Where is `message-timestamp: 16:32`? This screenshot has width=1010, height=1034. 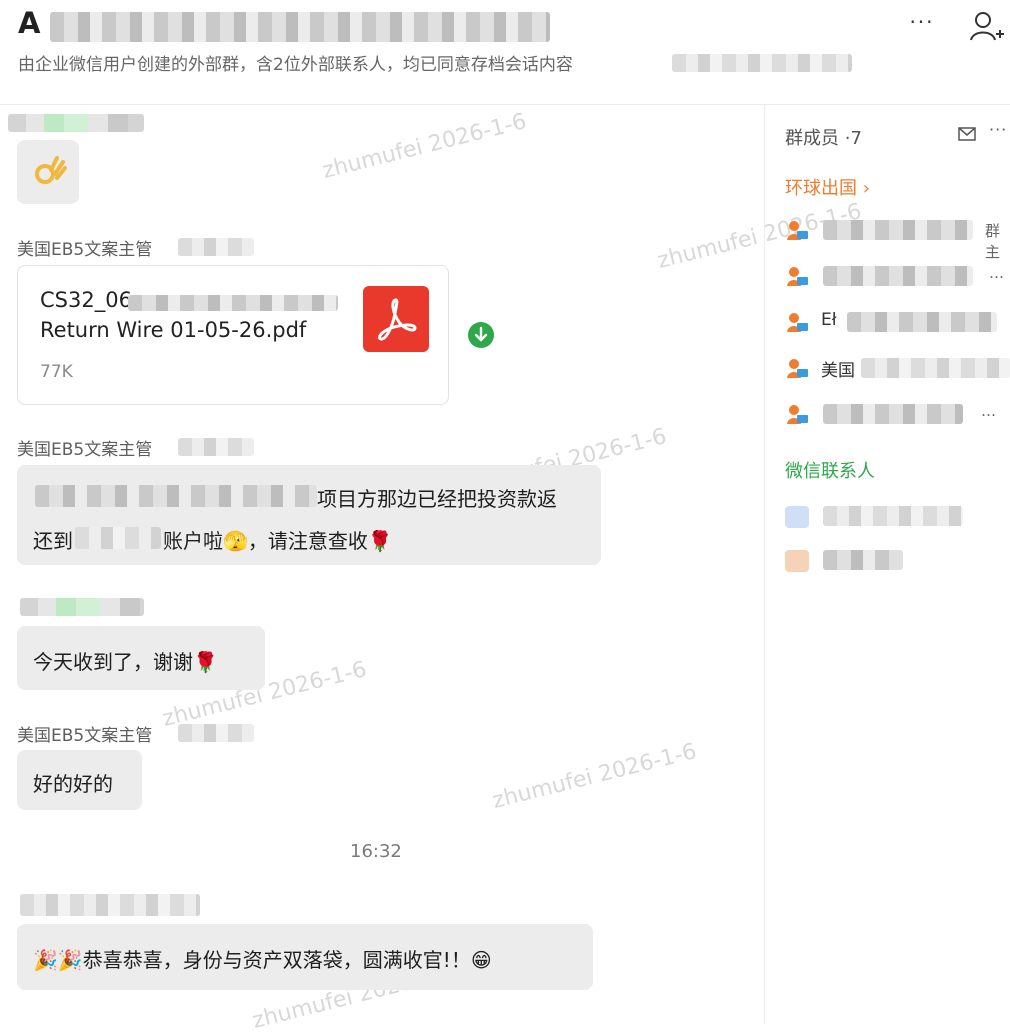 message-timestamp: 16:32 is located at coordinates (376, 851).